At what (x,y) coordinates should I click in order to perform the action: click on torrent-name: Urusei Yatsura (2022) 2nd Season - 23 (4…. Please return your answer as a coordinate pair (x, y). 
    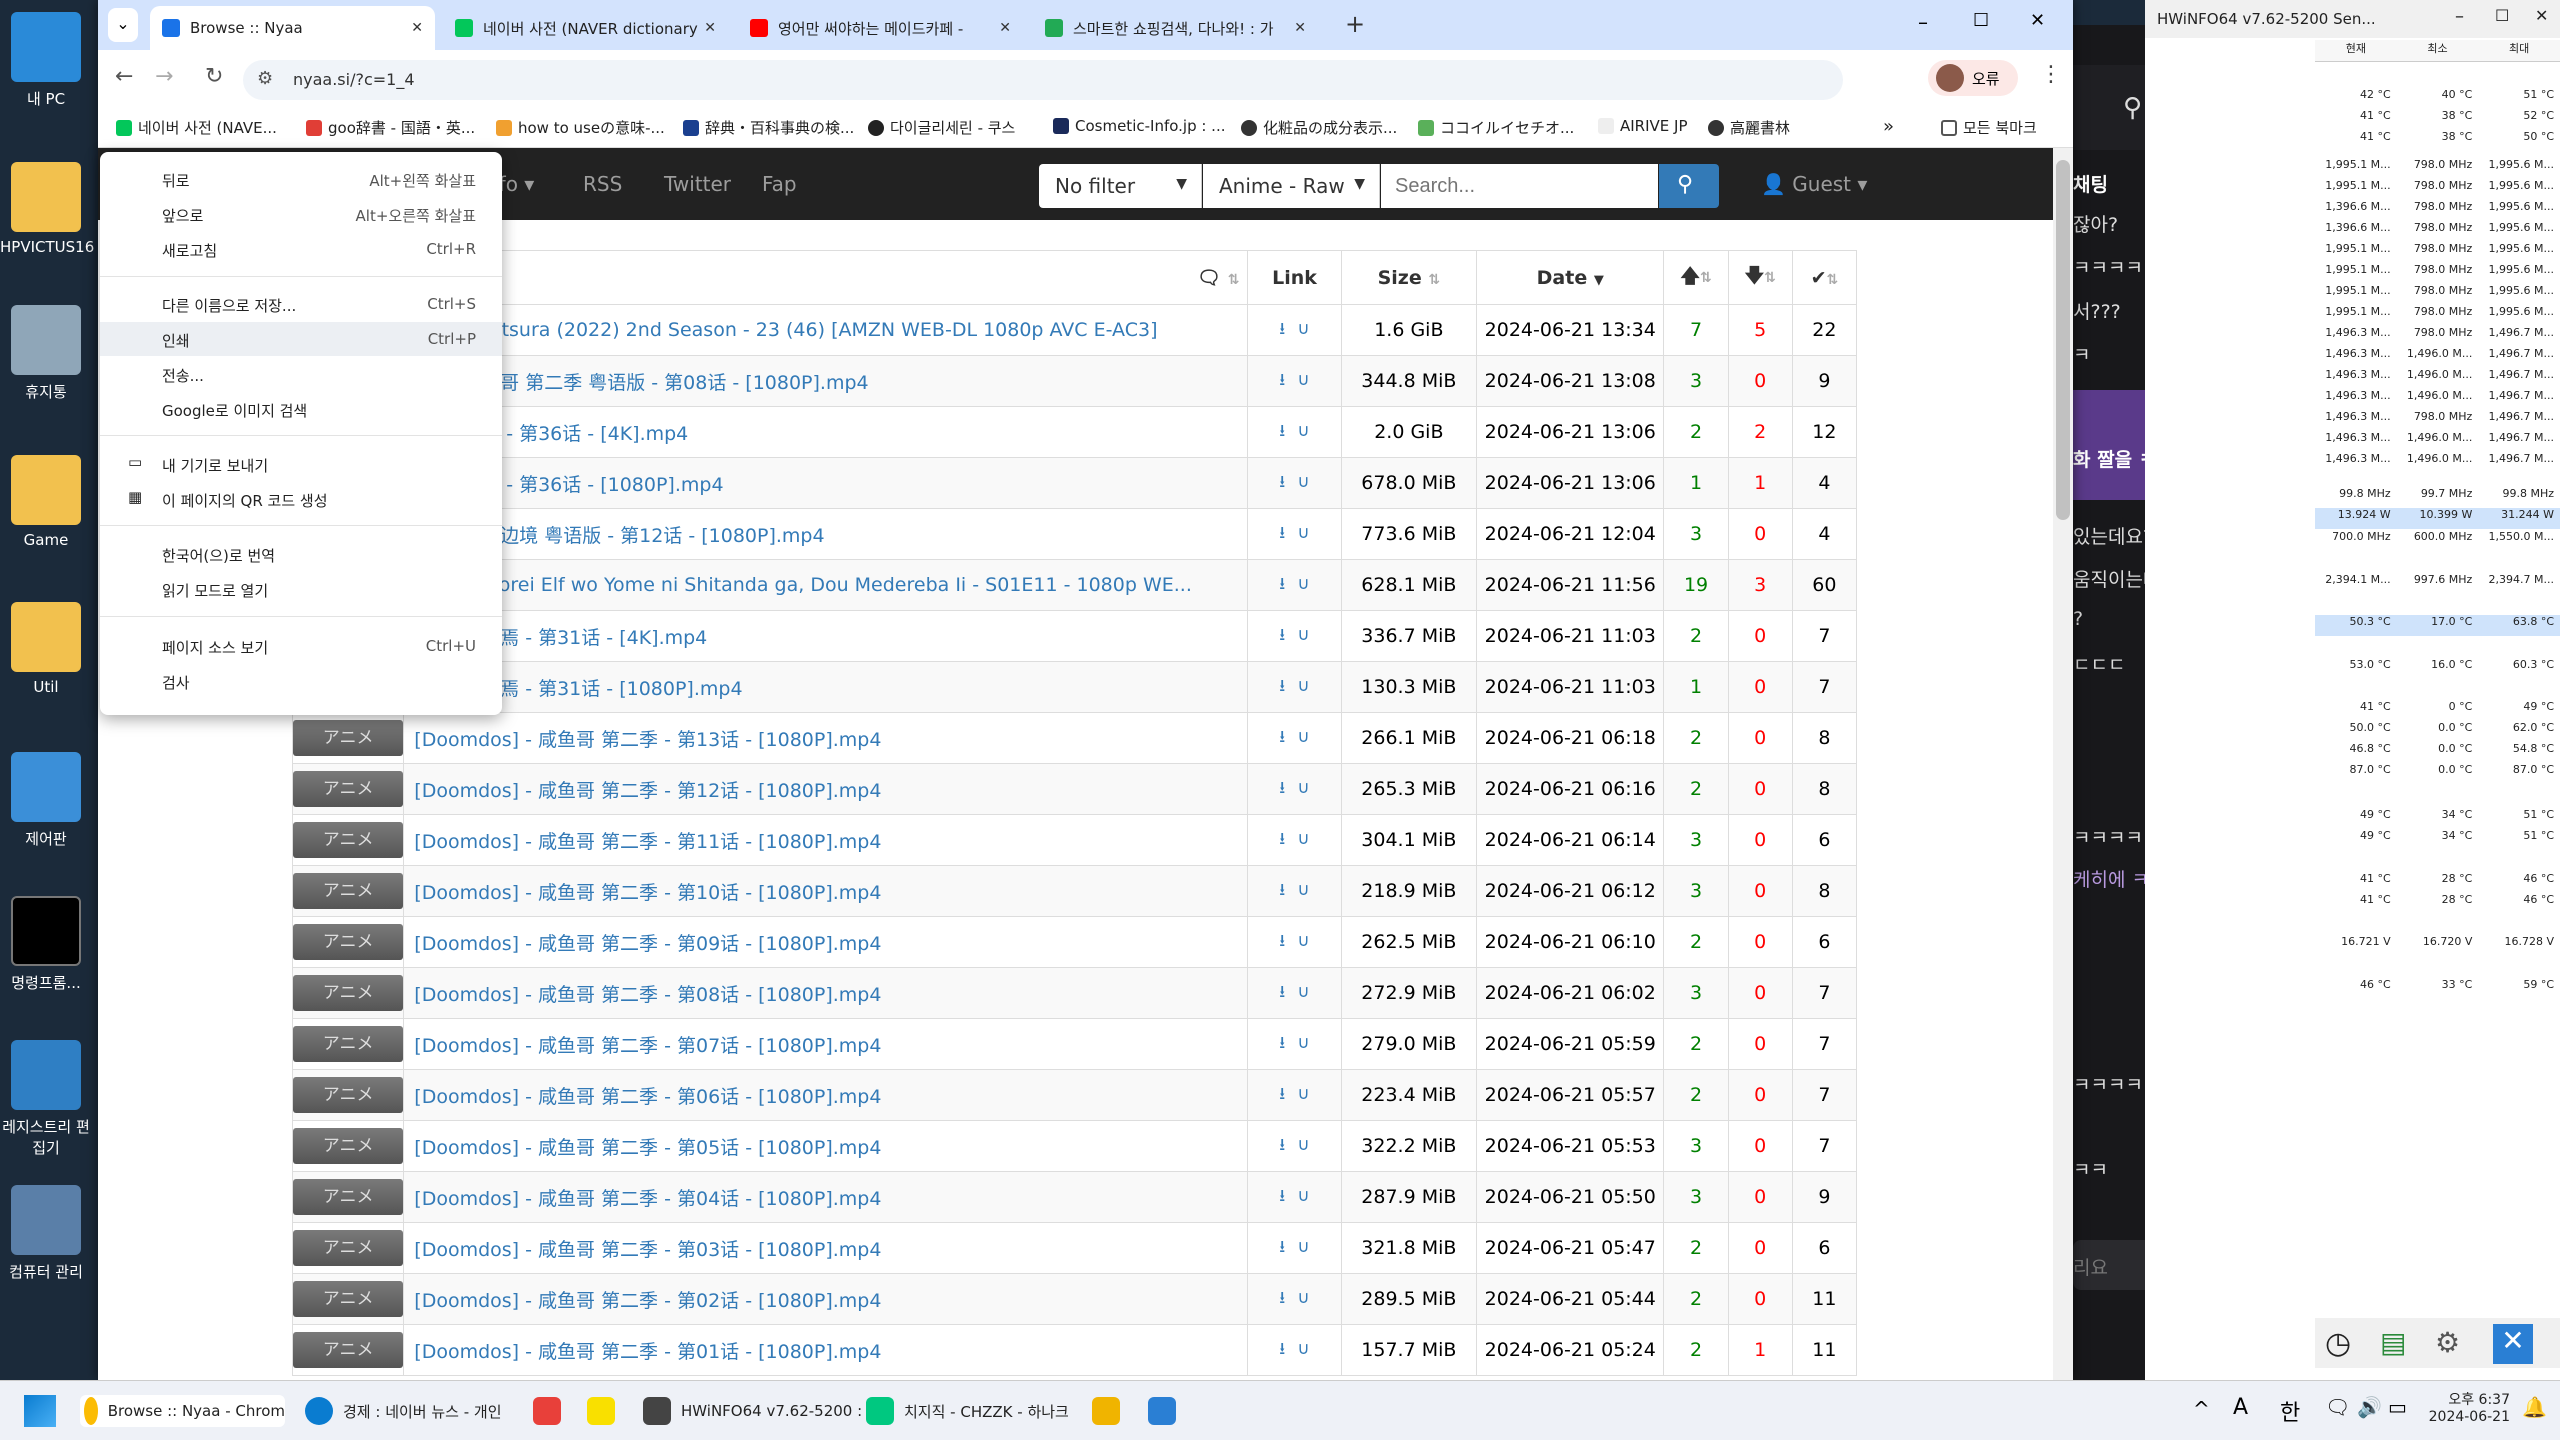
    Looking at the image, I should click on (826, 330).